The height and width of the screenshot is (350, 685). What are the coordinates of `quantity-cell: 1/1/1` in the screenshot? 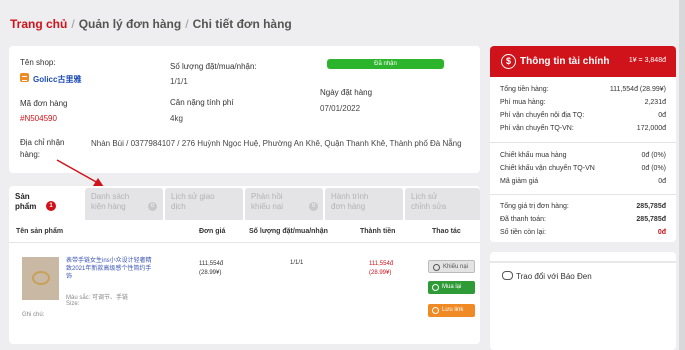 It's located at (297, 263).